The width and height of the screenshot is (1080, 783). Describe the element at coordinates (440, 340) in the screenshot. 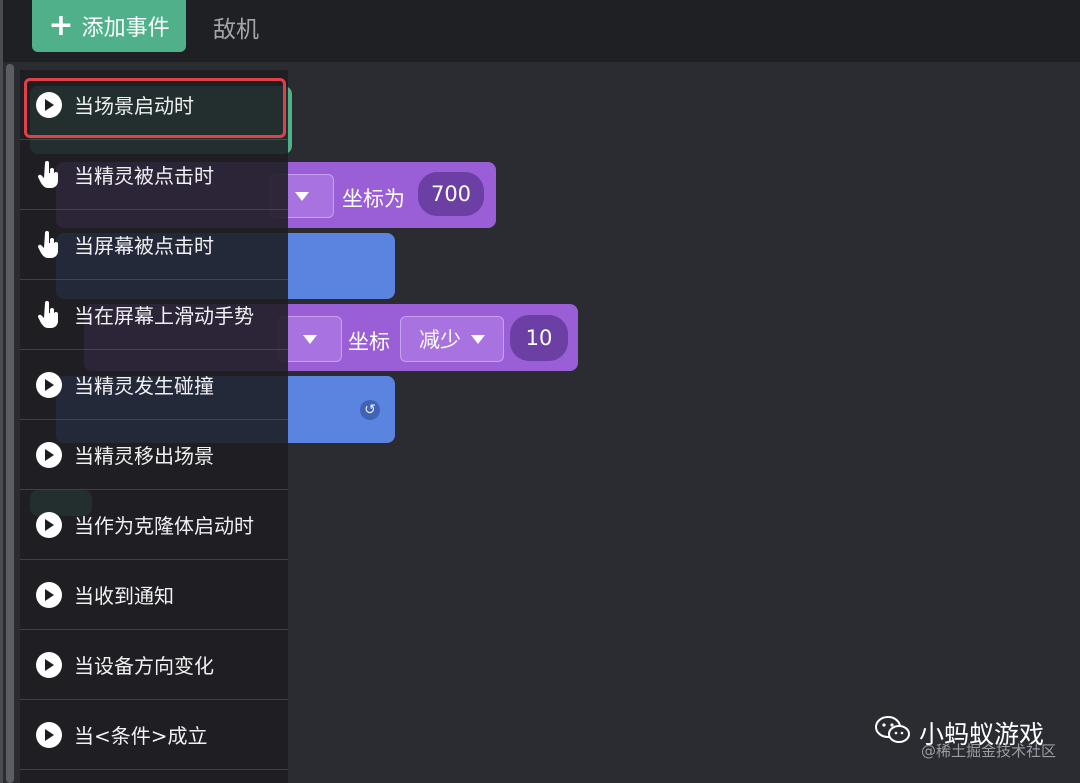

I see `change-mode-value: 减少` at that location.